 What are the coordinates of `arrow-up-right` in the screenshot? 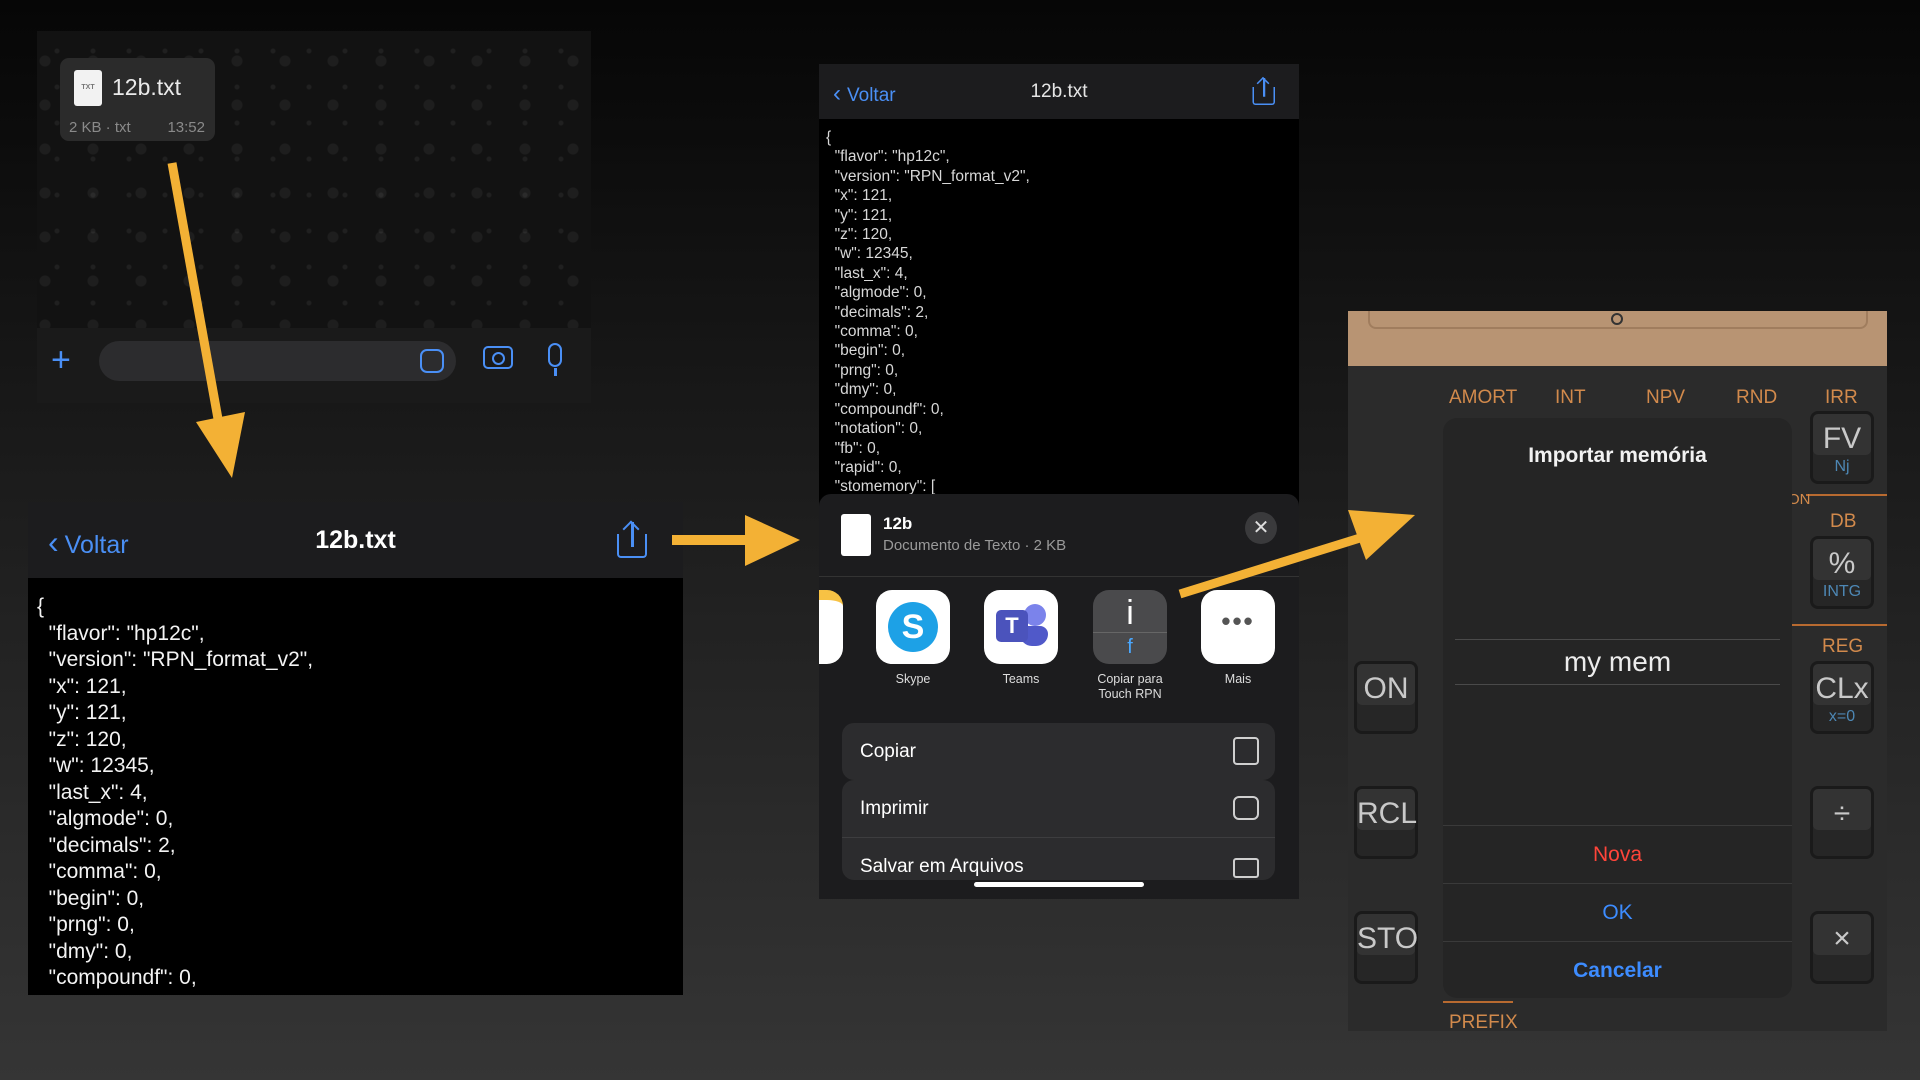 It's located at (1296, 554).